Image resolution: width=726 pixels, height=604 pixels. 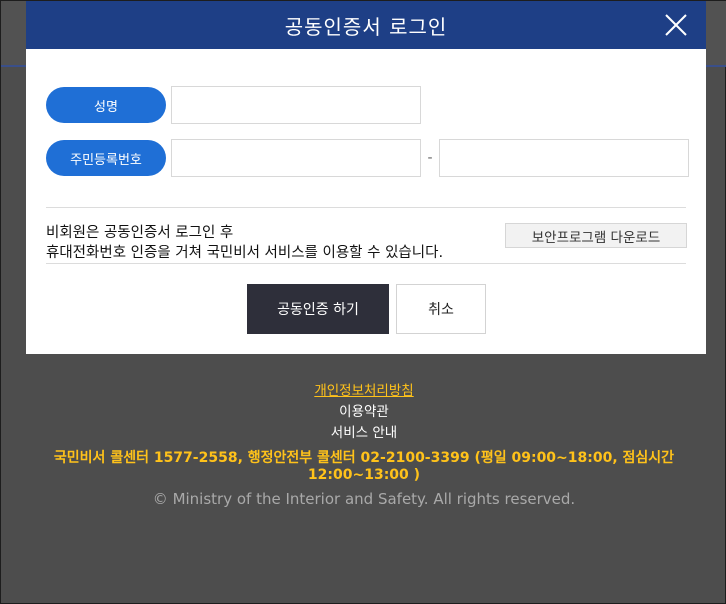 What do you see at coordinates (318, 309) in the screenshot?
I see `cert-login-button: 공동인증 하기` at bounding box center [318, 309].